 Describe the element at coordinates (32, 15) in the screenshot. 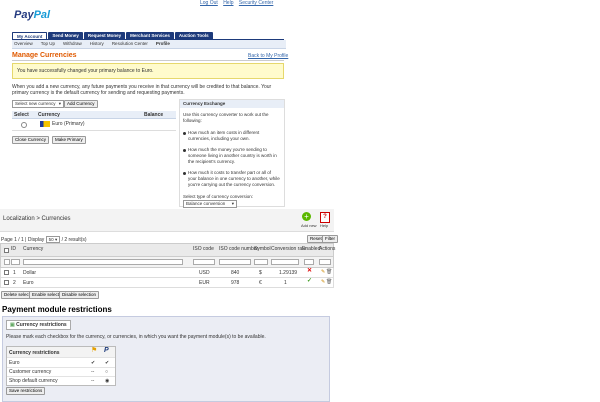

I see `paypal-logo: PayPal` at that location.